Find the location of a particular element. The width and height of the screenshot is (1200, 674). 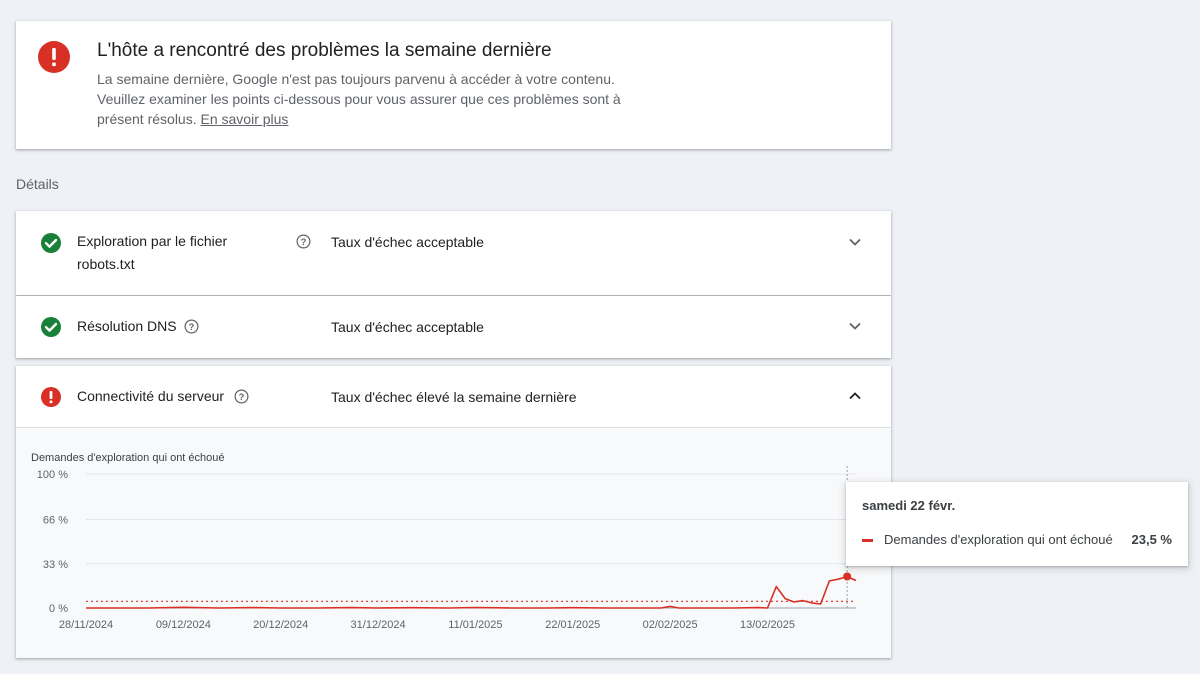

chevron-up-icon is located at coordinates (855, 396).